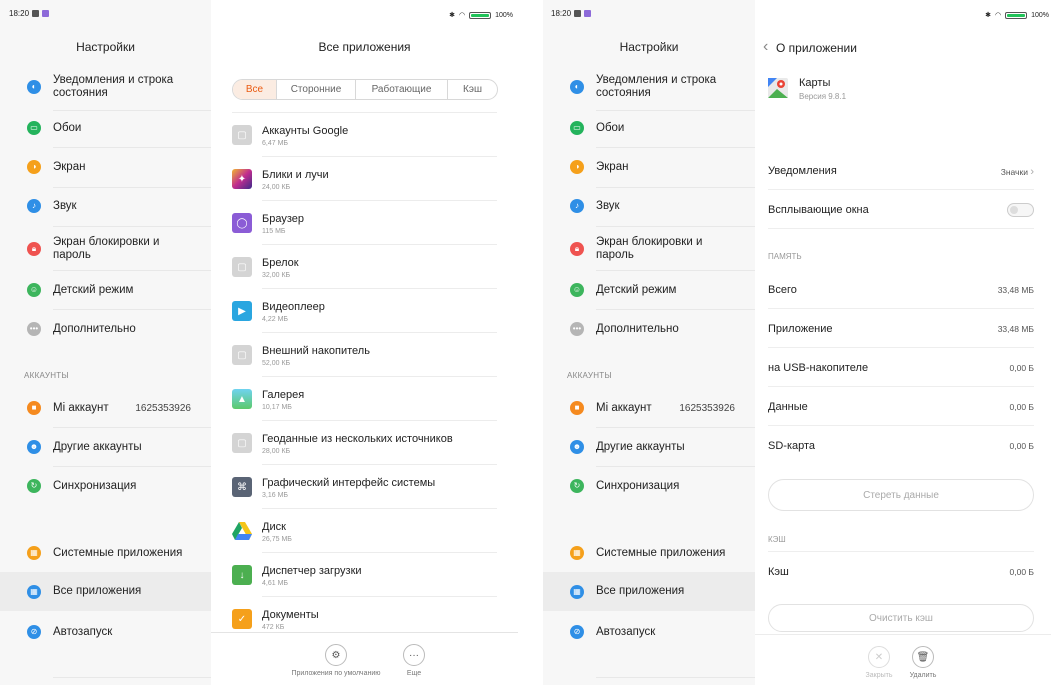 This screenshot has width=1051, height=685. What do you see at coordinates (364, 47) in the screenshot?
I see `all-apps-title: Все приложения` at bounding box center [364, 47].